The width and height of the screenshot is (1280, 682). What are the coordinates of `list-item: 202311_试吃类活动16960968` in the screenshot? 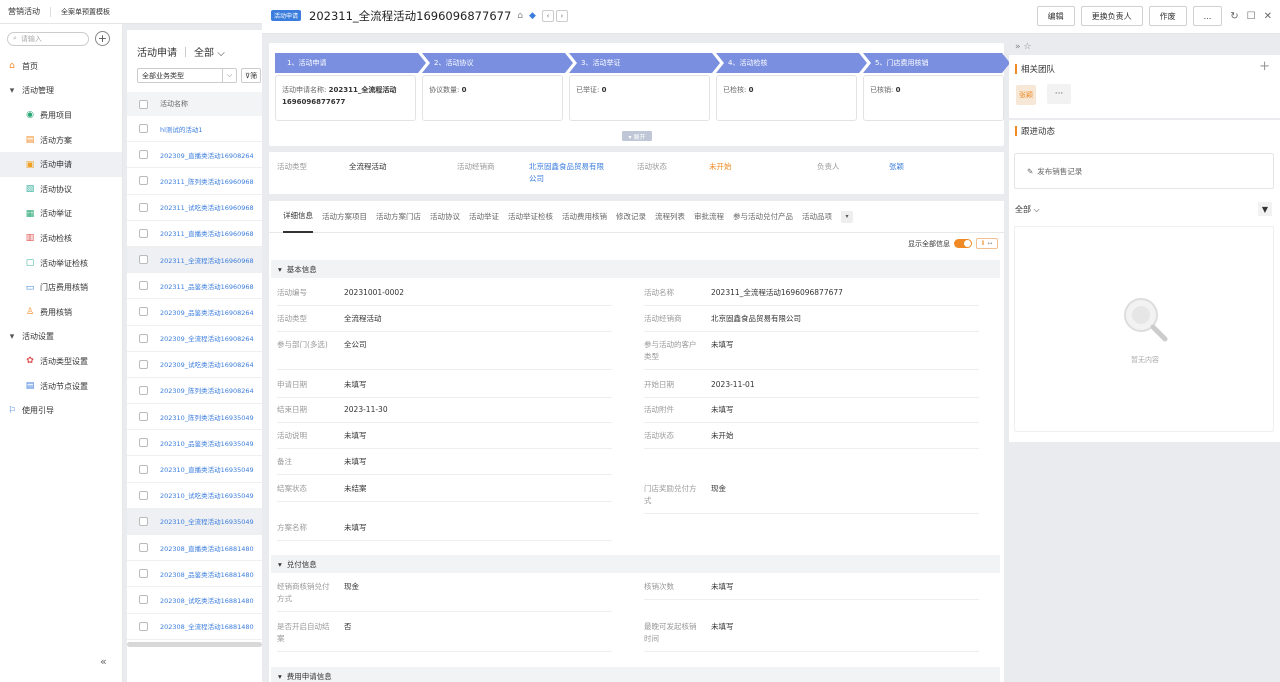 It's located at (194, 208).